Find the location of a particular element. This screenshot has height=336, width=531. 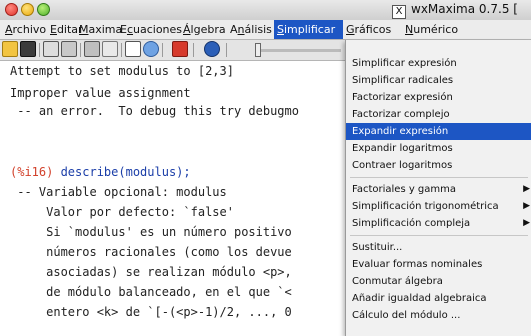

menu-maxima: Maxima is located at coordinates (99, 29).